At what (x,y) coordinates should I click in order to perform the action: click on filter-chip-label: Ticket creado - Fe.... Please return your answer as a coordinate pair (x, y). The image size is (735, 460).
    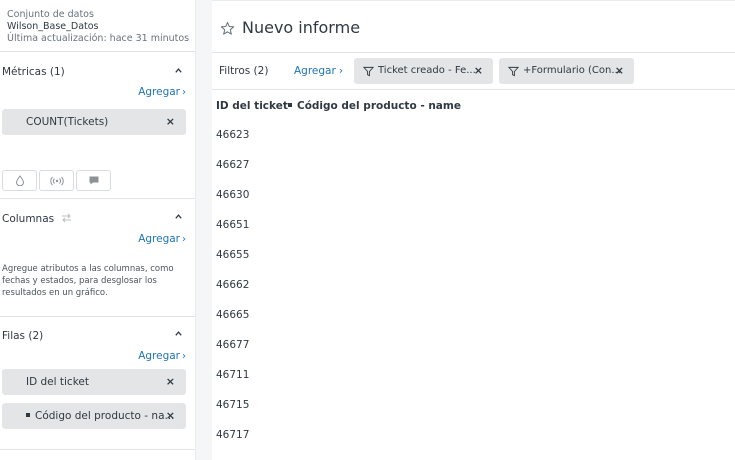
    Looking at the image, I should click on (427, 70).